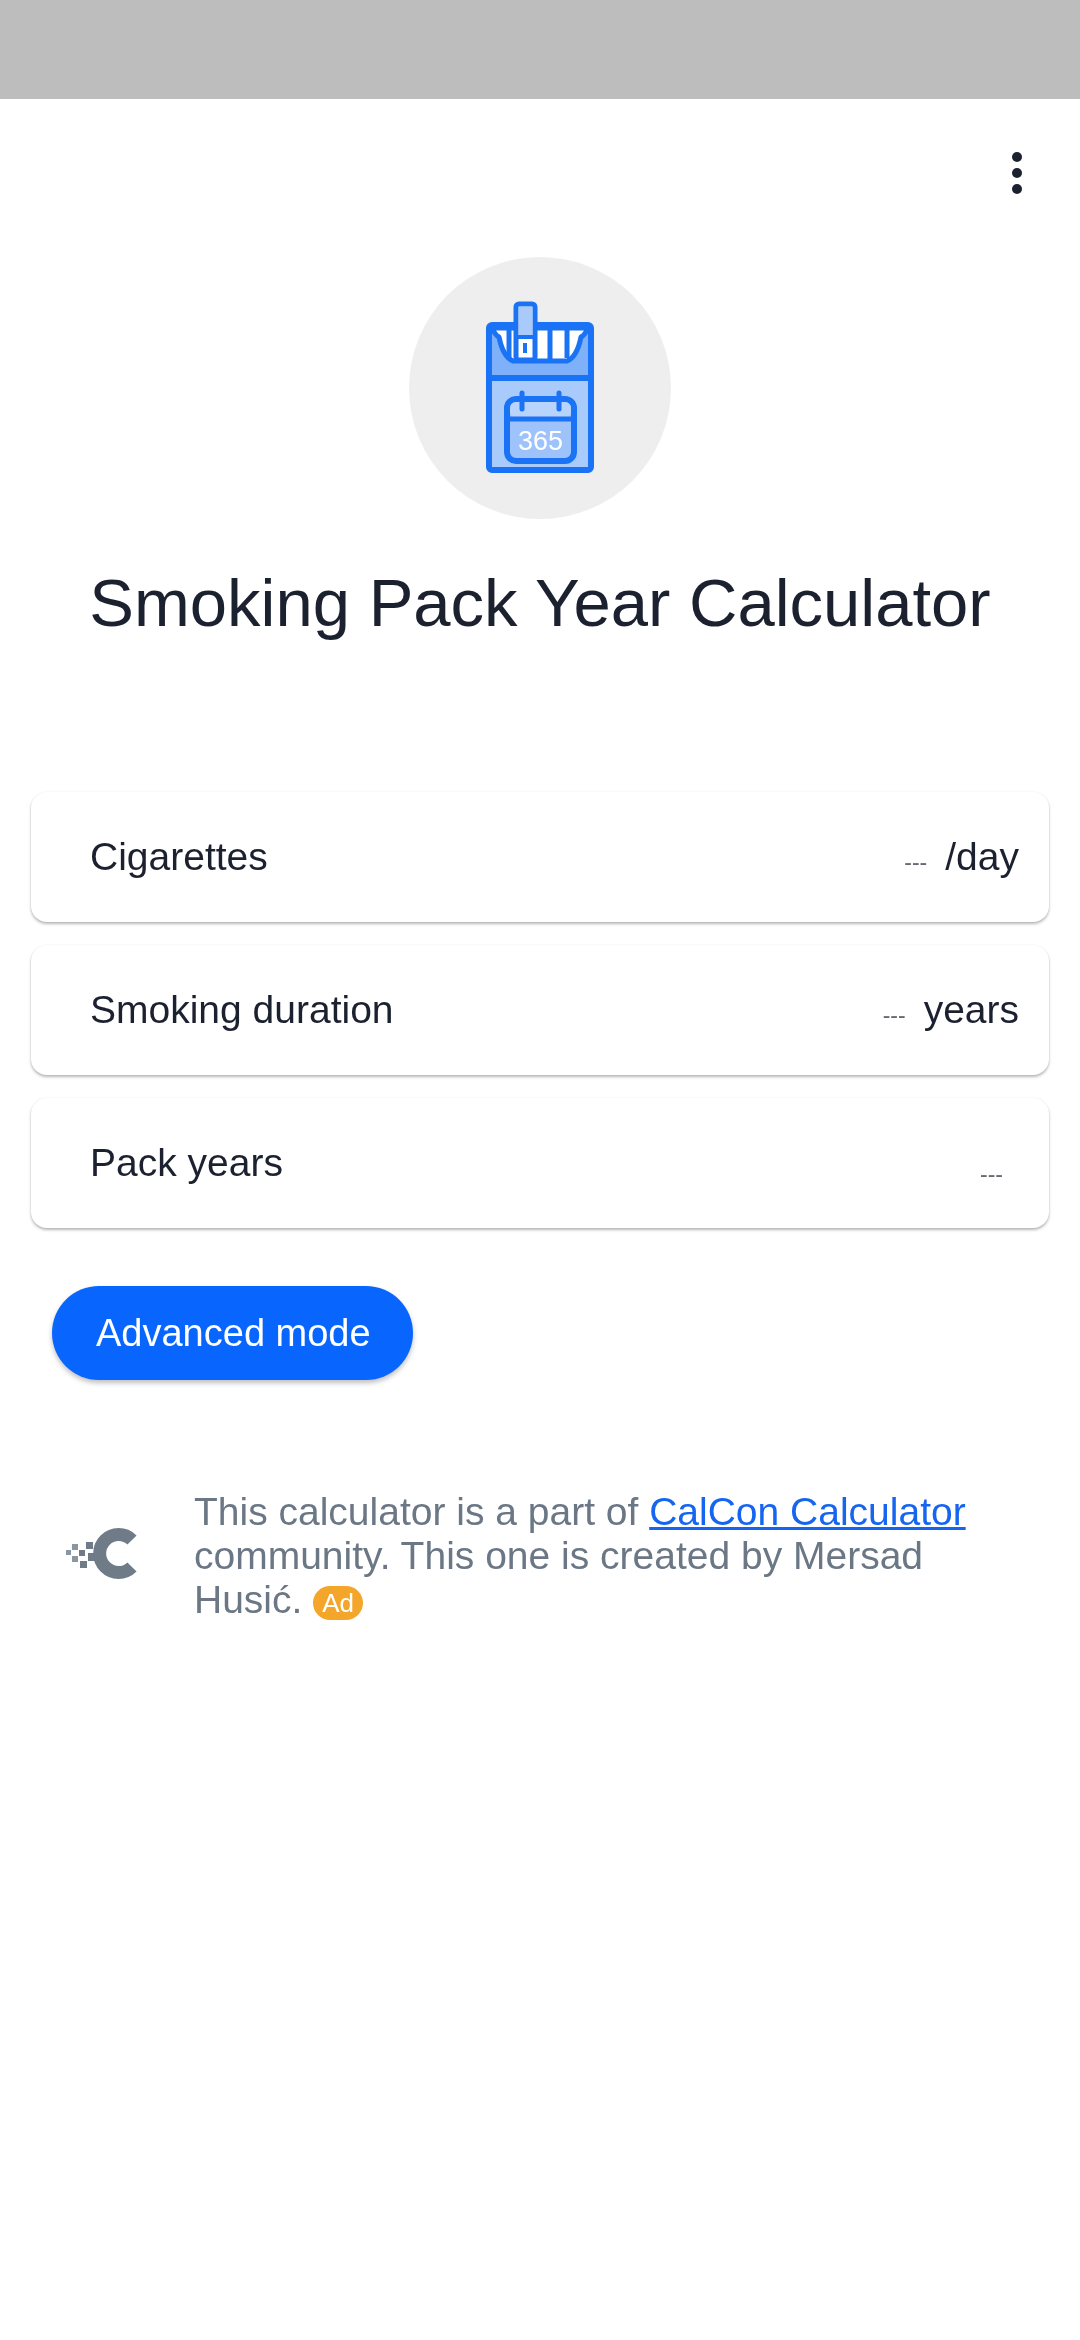 The width and height of the screenshot is (1080, 2340). What do you see at coordinates (540, 388) in the screenshot?
I see `cigarette-pack-icon: 365` at bounding box center [540, 388].